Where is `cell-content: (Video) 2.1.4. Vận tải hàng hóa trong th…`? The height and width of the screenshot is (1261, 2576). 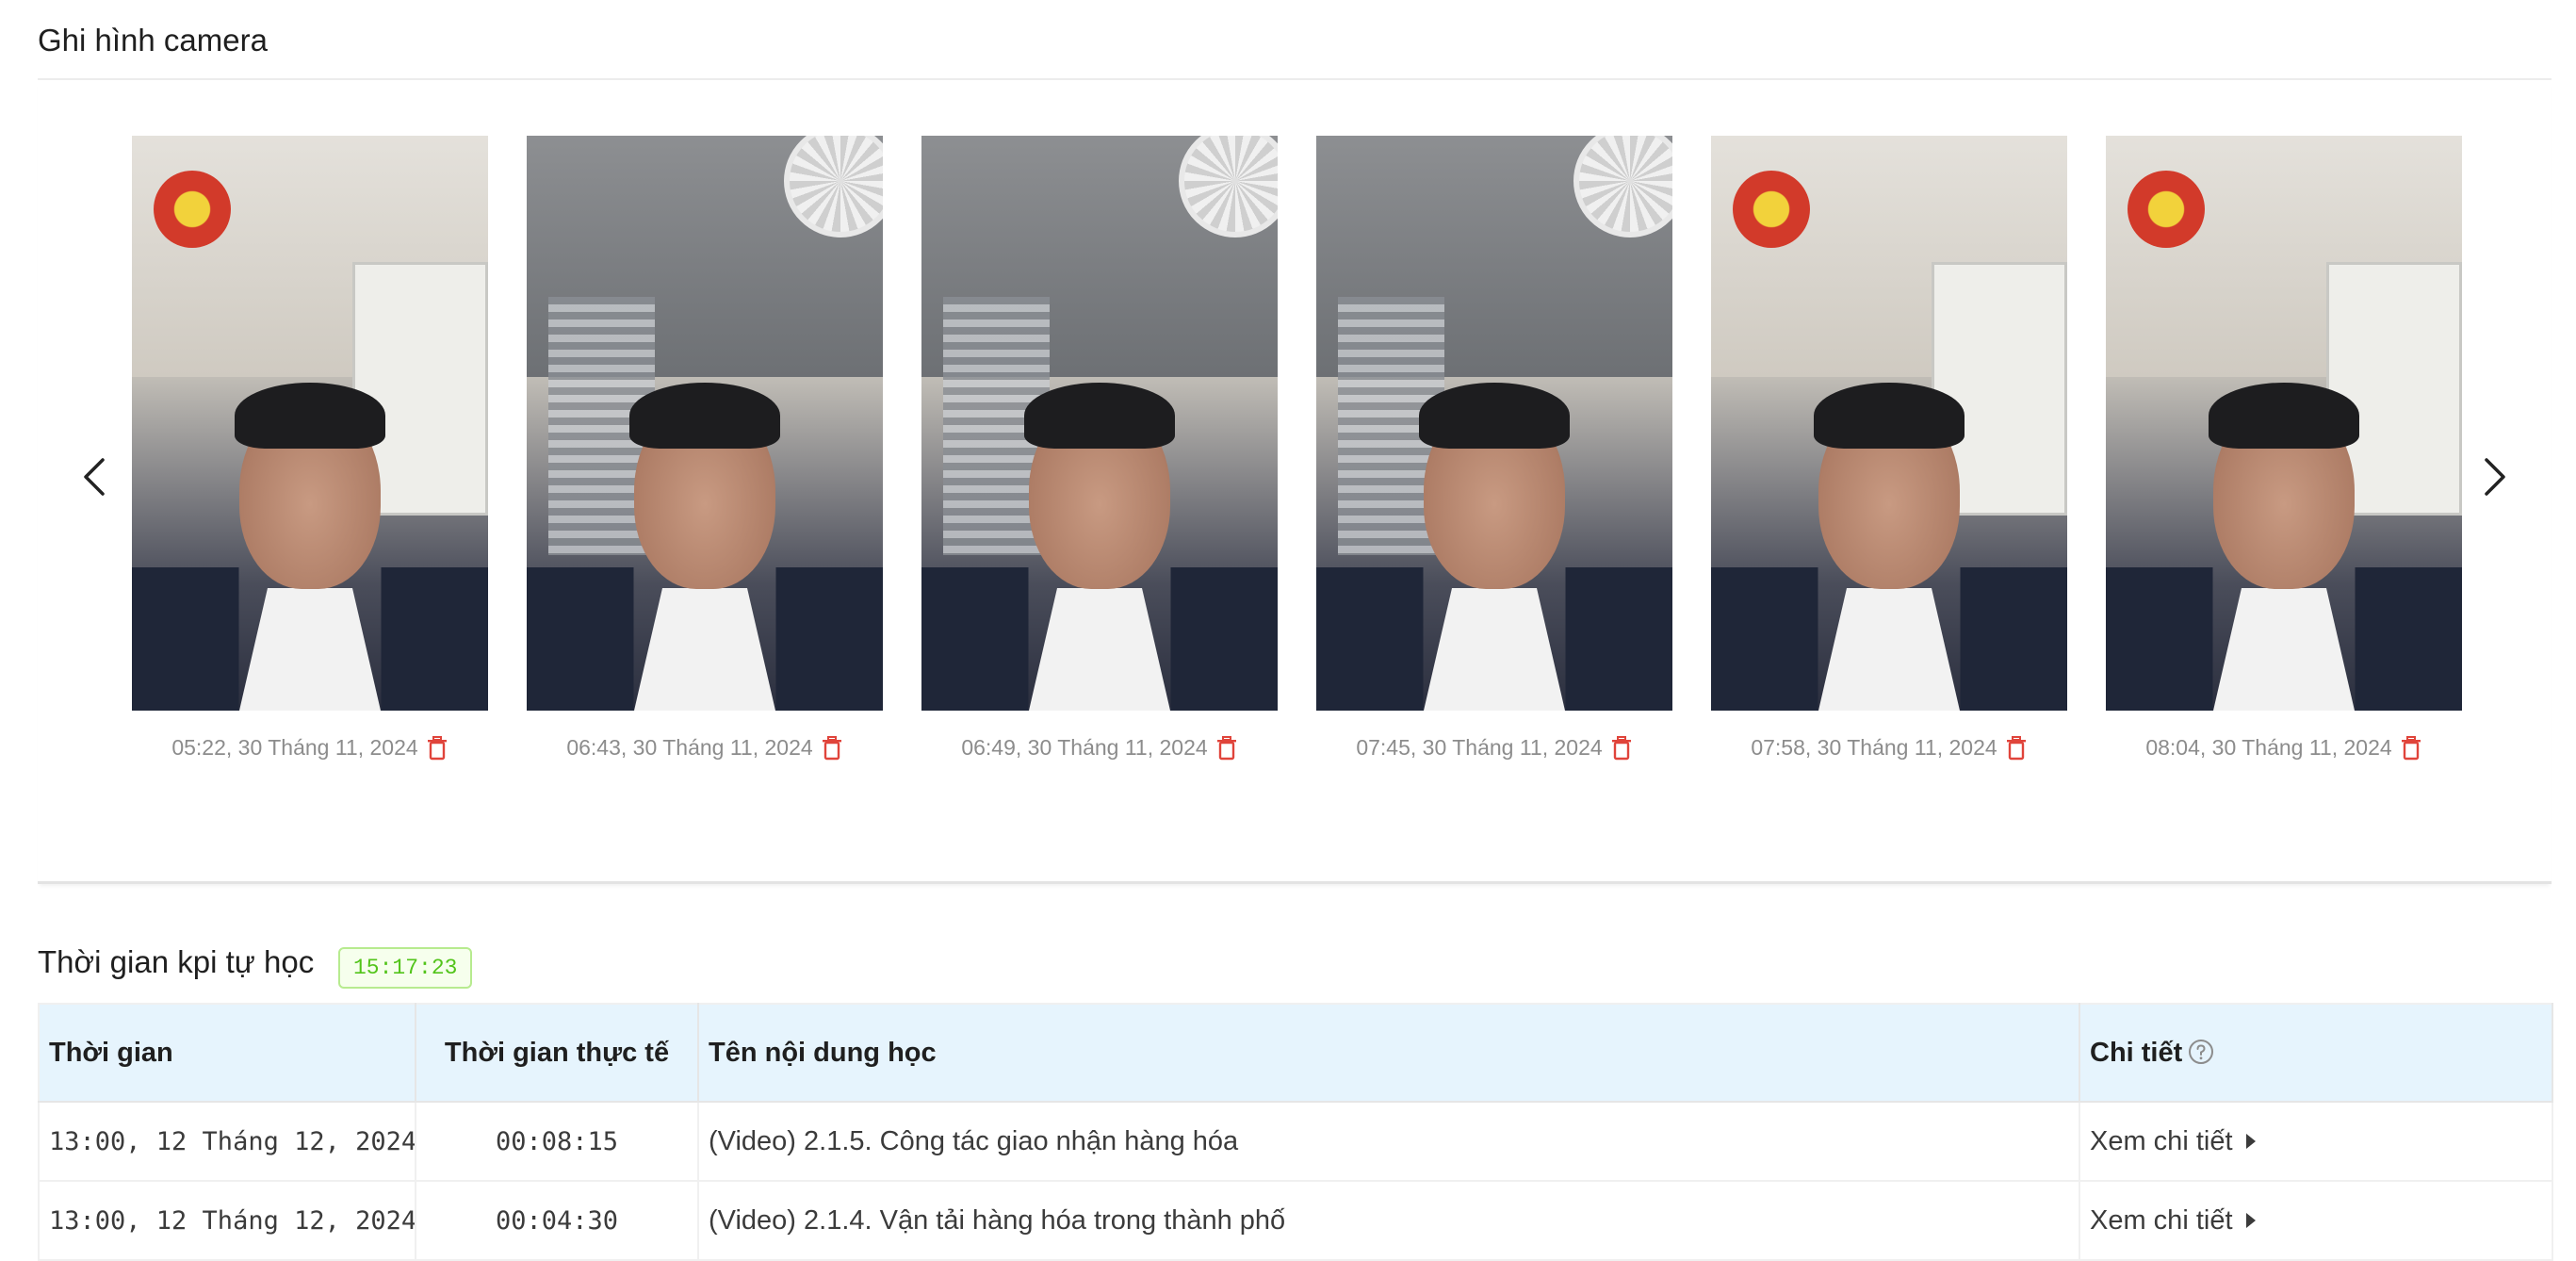 cell-content: (Video) 2.1.4. Vận tải hàng hóa trong th… is located at coordinates (1389, 1221).